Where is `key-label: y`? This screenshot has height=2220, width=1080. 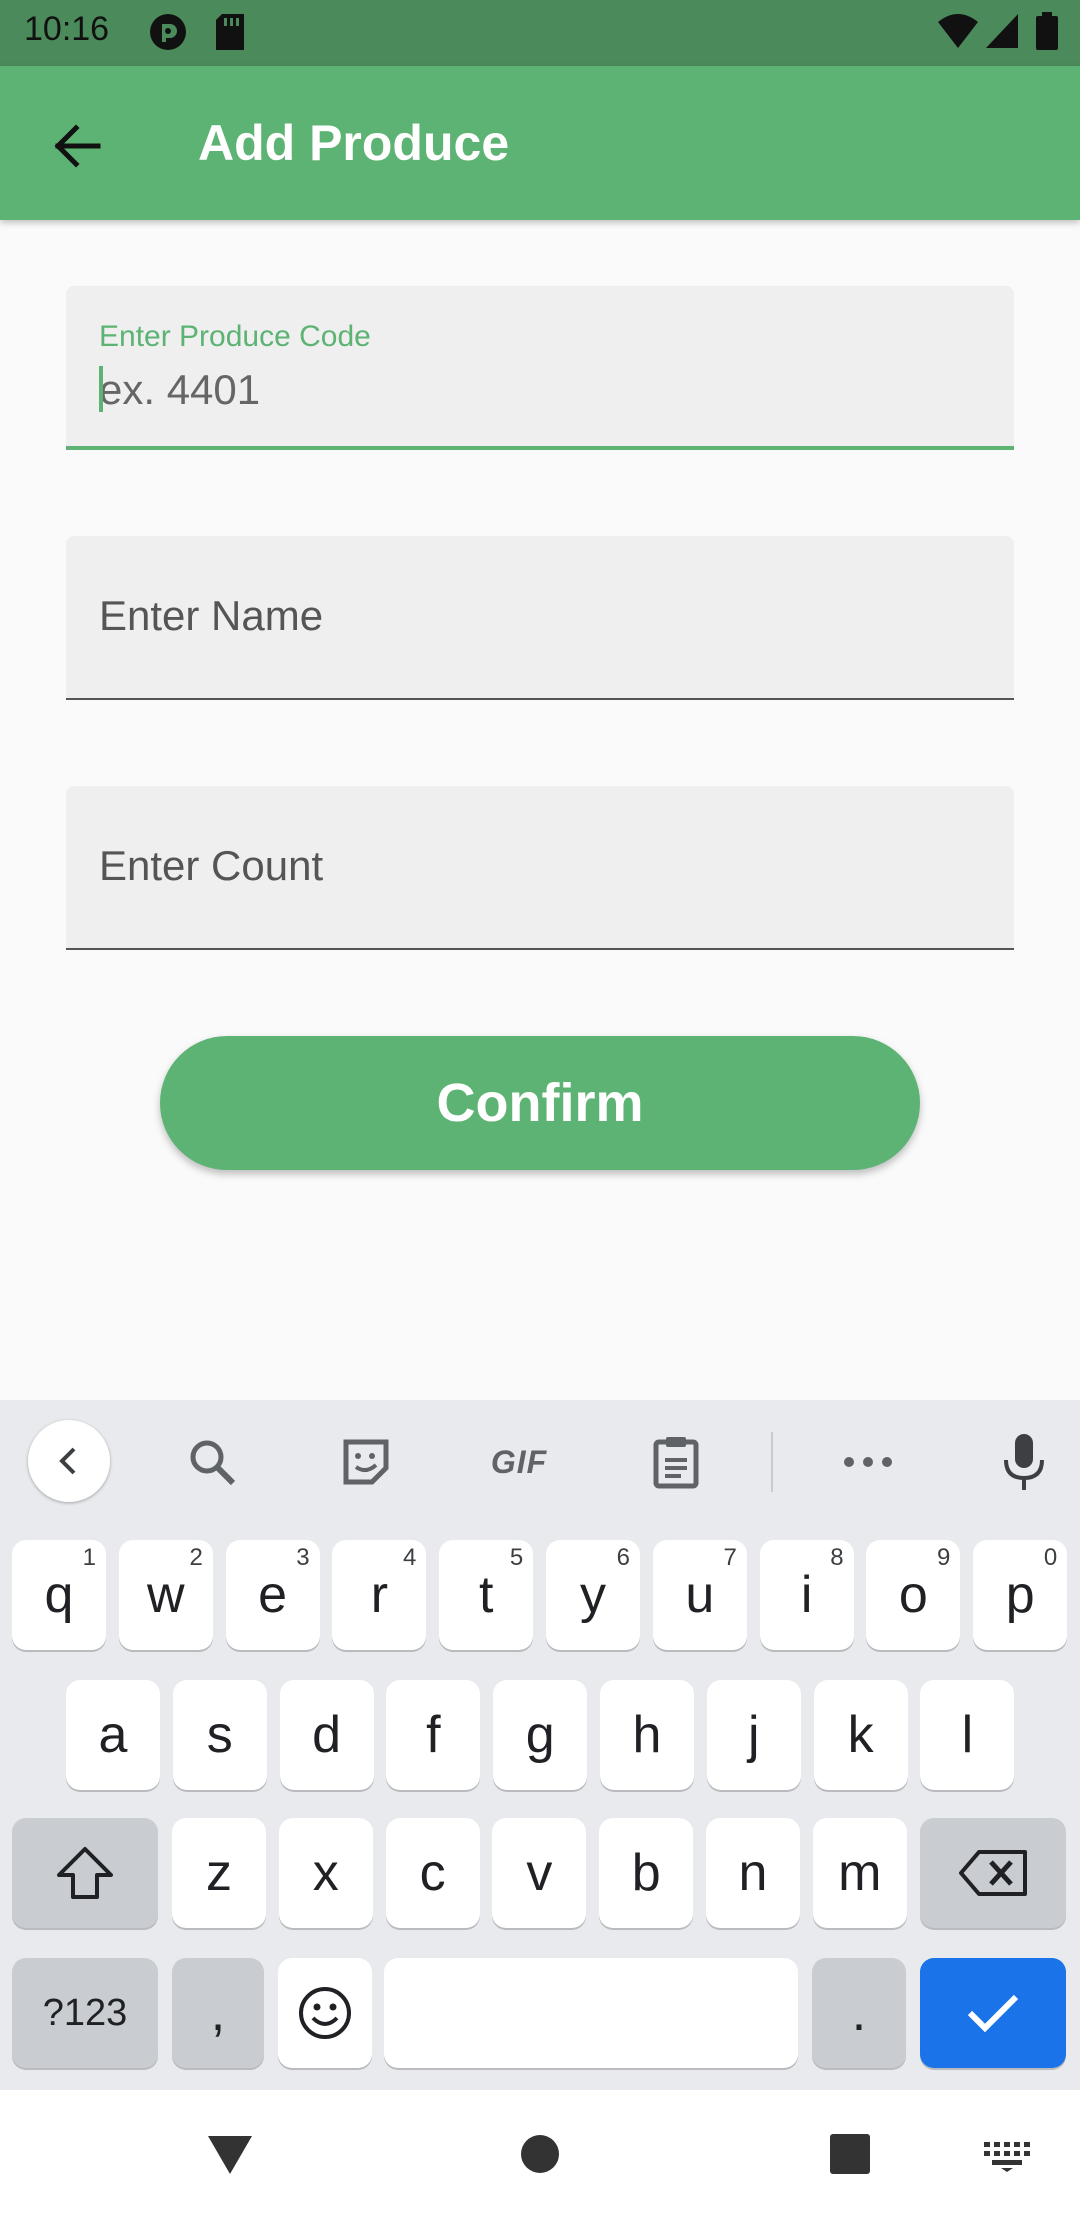
key-label: y is located at coordinates (593, 1595).